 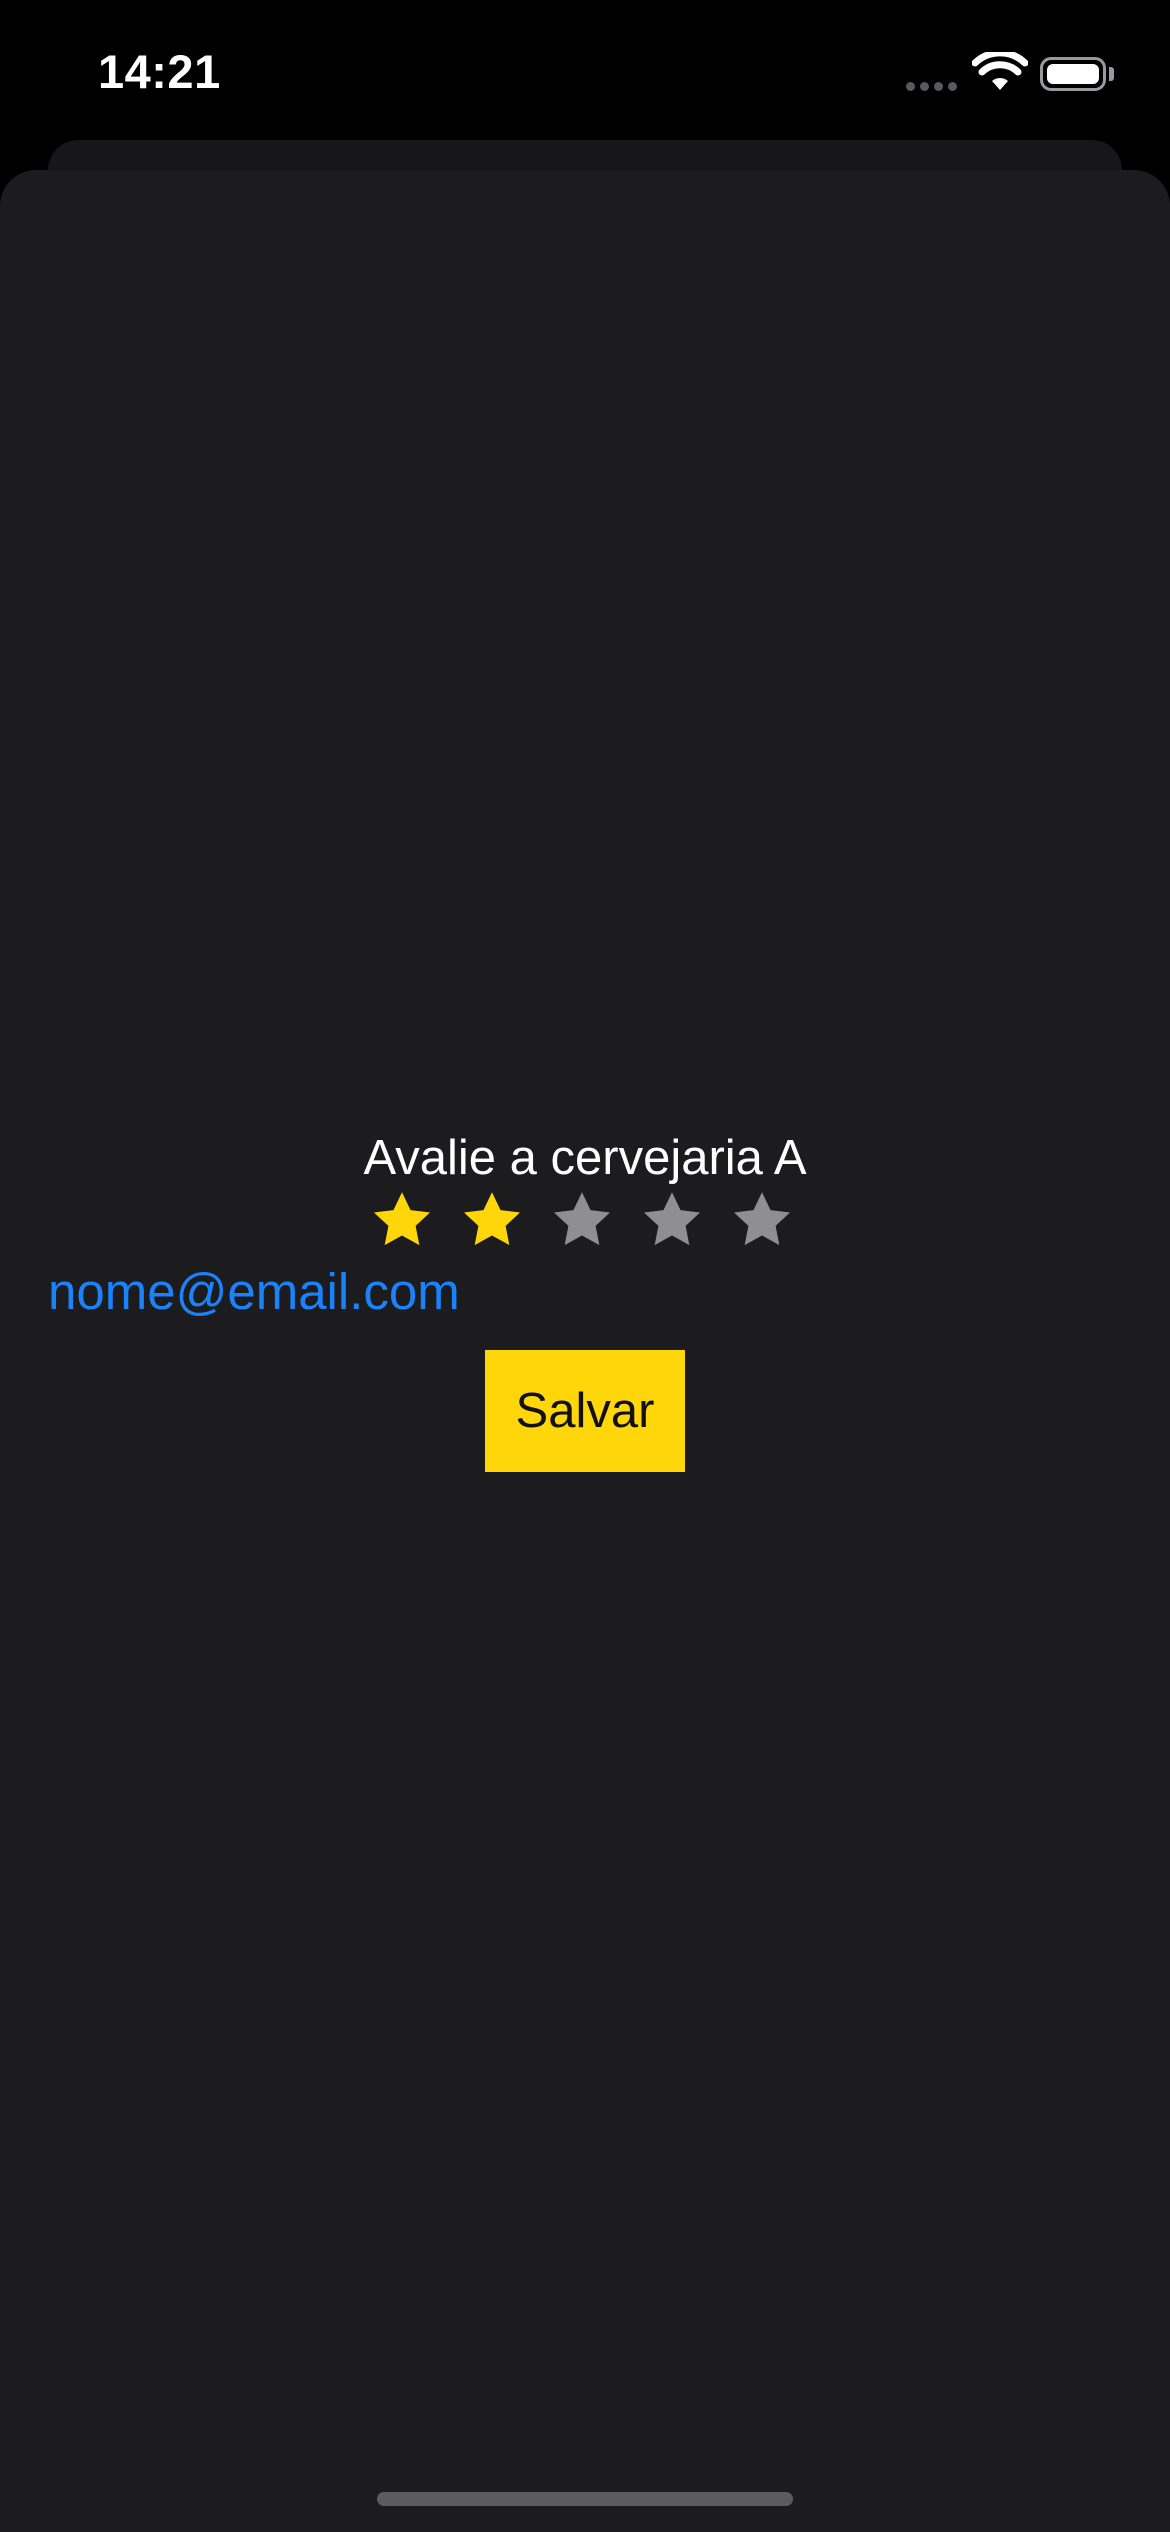 What do you see at coordinates (1111, 74) in the screenshot?
I see `battery-cap` at bounding box center [1111, 74].